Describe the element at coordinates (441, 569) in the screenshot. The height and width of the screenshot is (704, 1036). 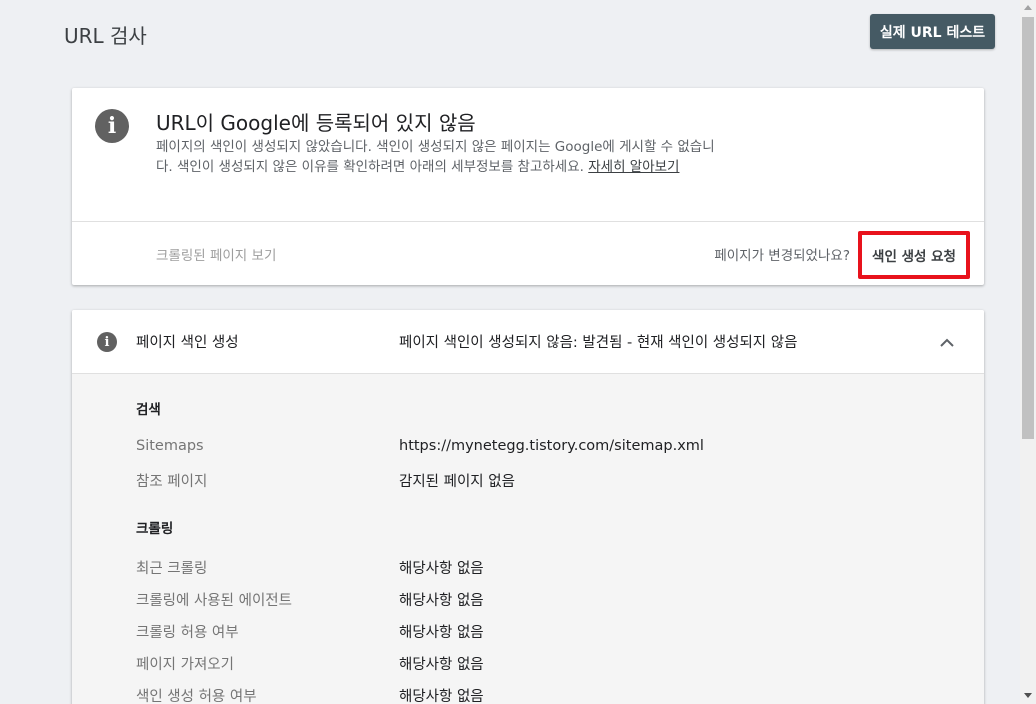
I see `last-crawl-value: 해당사항 없음` at that location.